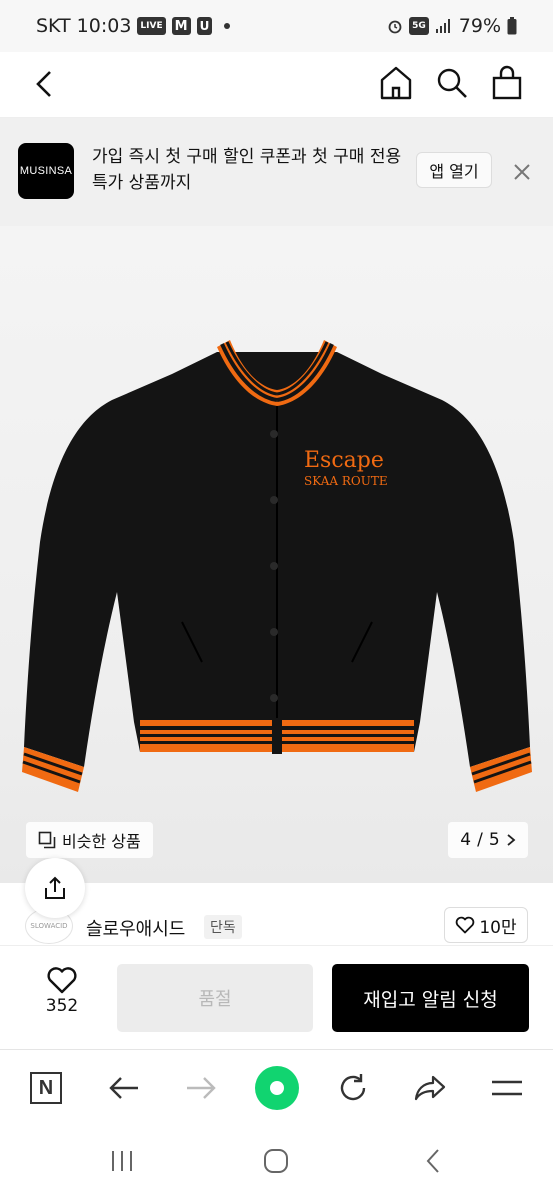 This screenshot has width=553, height=1200. What do you see at coordinates (62, 1006) in the screenshot?
I see `wishlist-count: 352` at bounding box center [62, 1006].